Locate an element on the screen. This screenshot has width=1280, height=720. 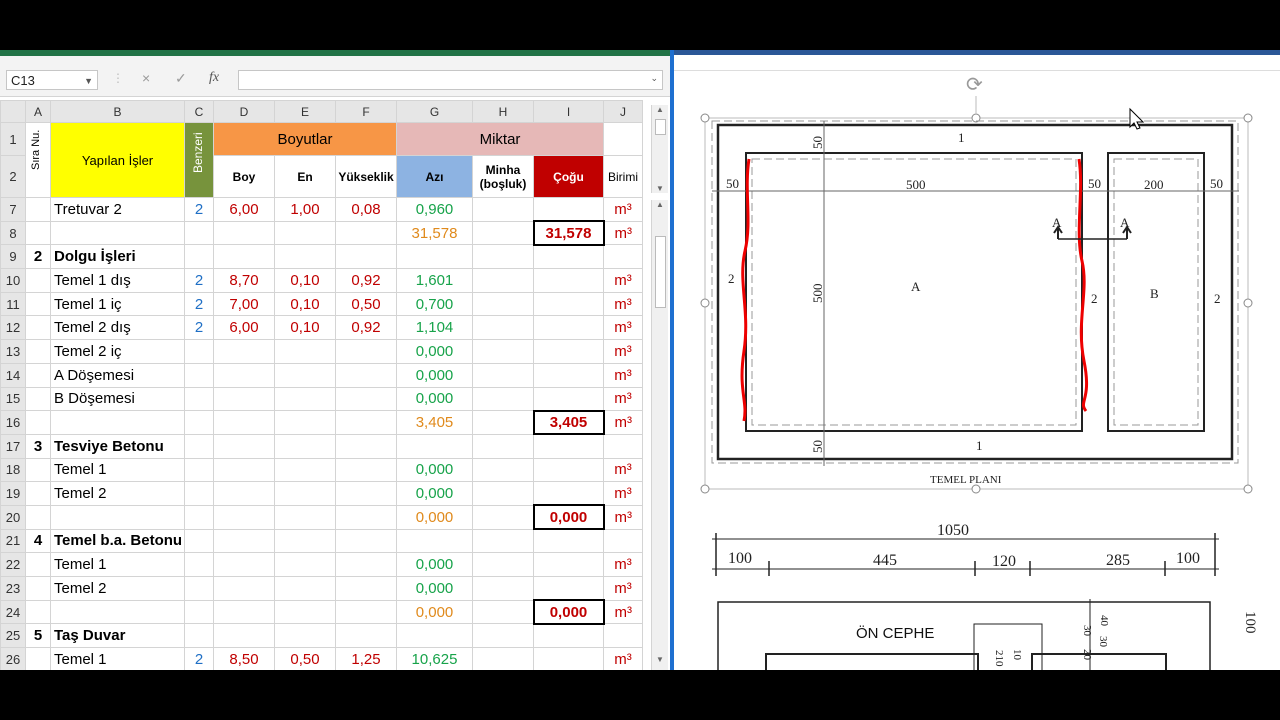
cell-g: 1,104 is located at coordinates (434, 328).